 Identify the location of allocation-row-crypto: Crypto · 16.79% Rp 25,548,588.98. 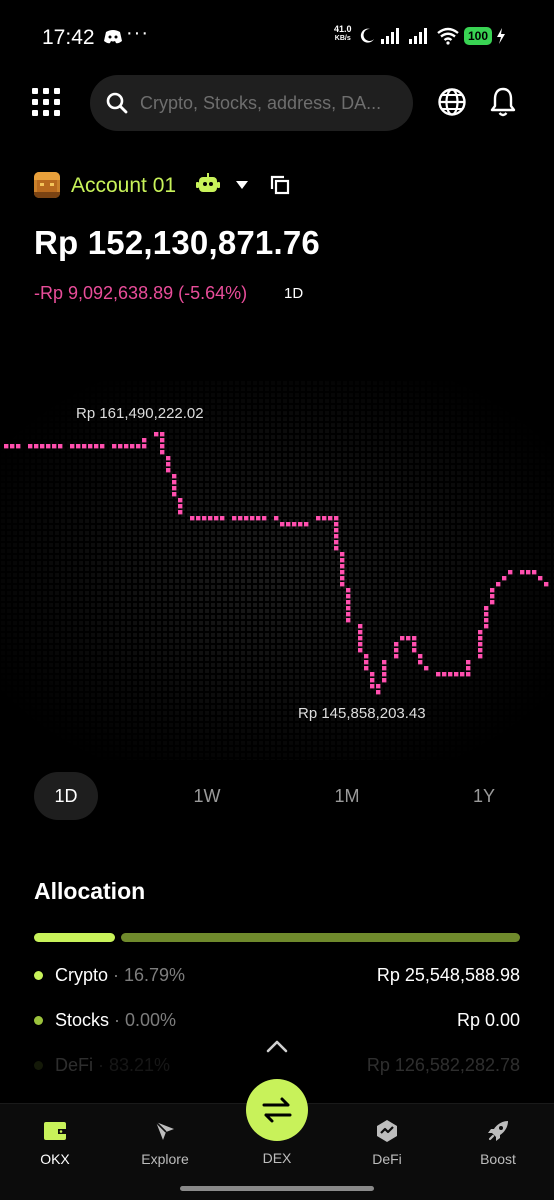
(277, 976).